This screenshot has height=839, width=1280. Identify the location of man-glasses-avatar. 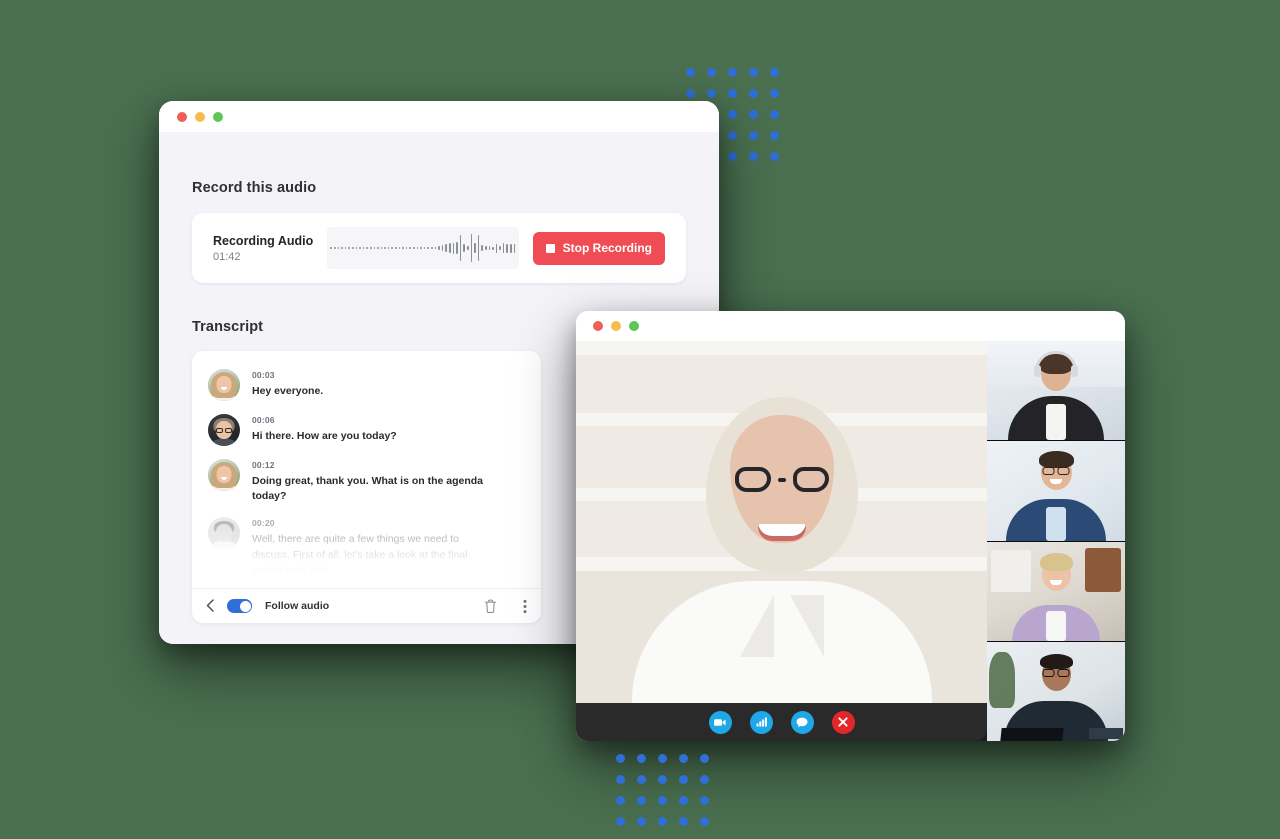
(224, 430).